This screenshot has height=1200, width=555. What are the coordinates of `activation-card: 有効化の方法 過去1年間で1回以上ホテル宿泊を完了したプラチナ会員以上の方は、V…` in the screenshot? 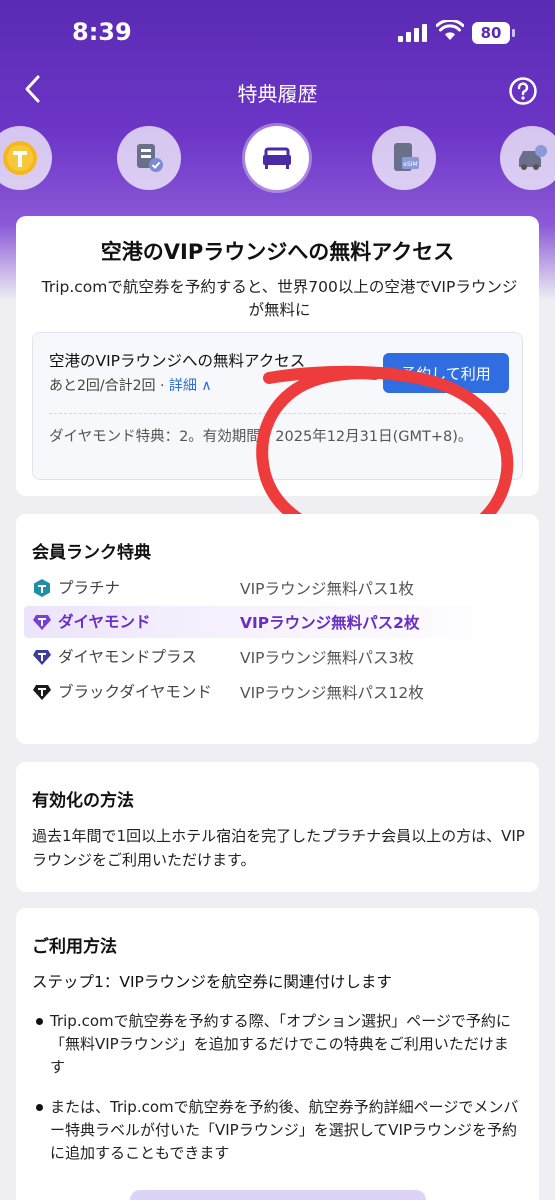 It's located at (277, 827).